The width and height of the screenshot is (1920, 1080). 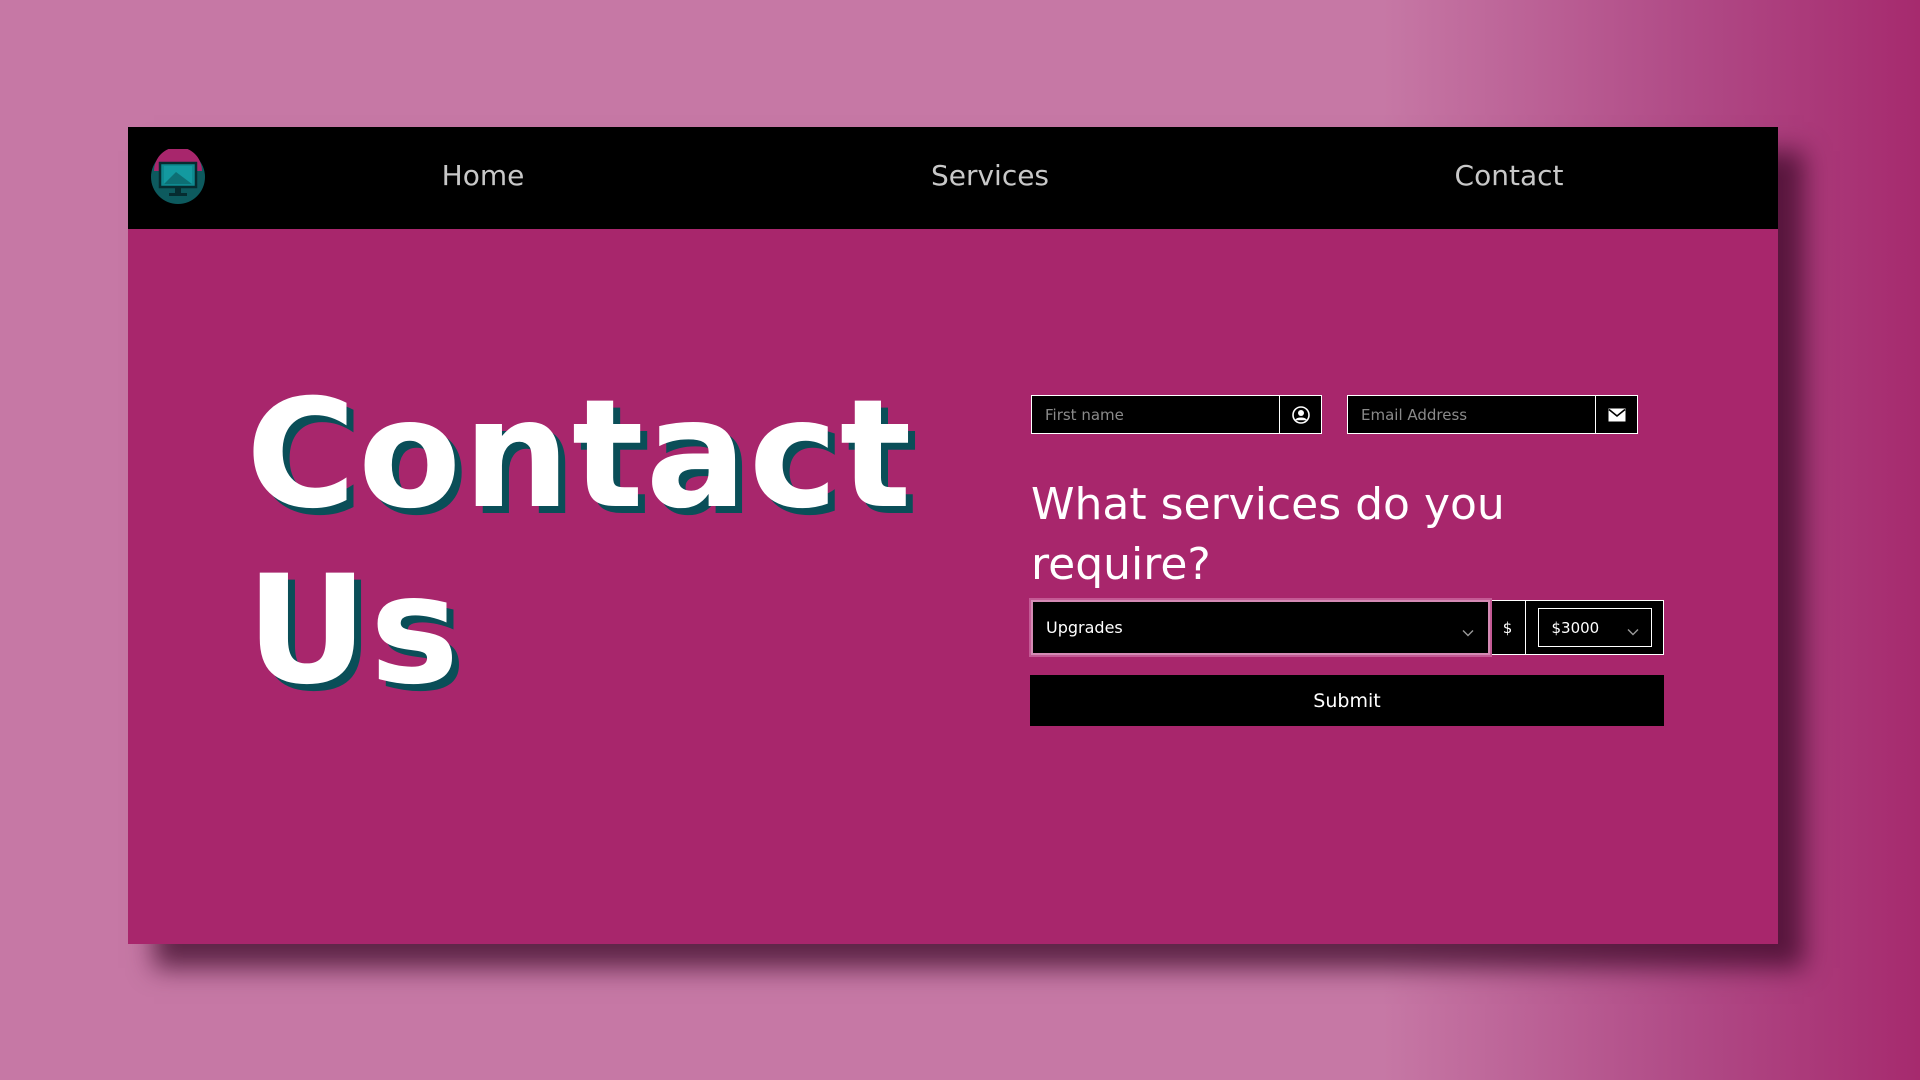 I want to click on monitor-logo-icon, so click(x=178, y=176).